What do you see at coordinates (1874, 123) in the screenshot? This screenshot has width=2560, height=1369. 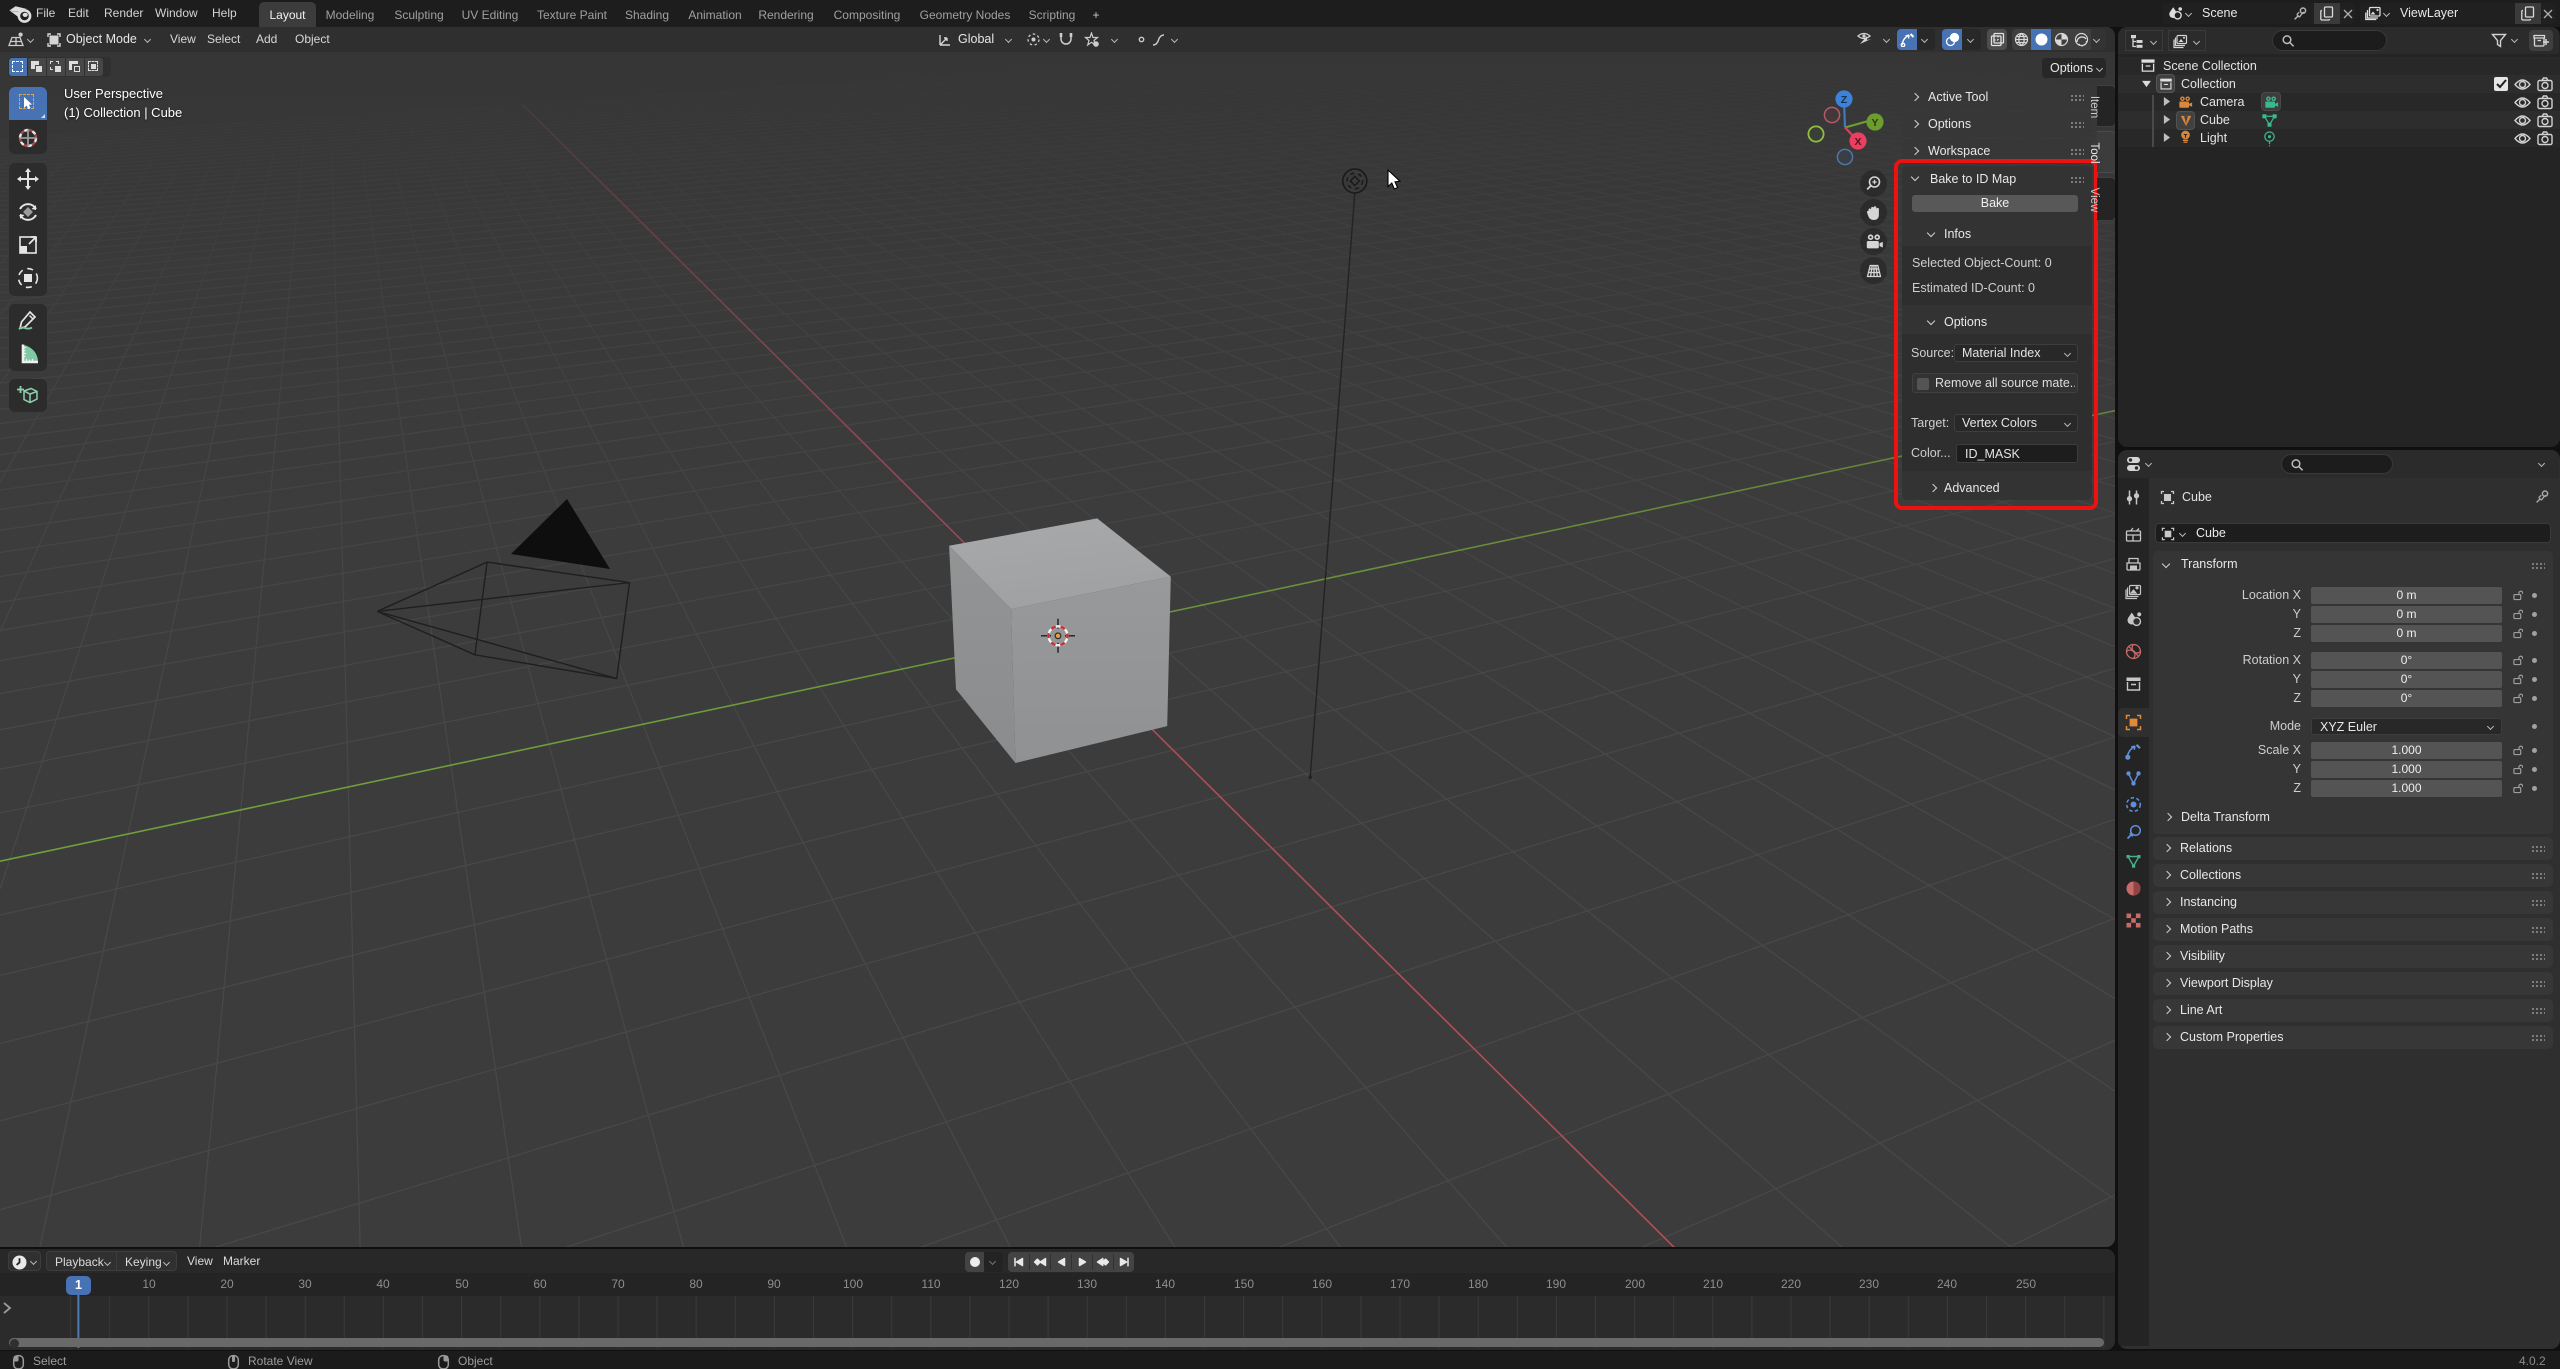 I see `svg-text: Y` at bounding box center [1874, 123].